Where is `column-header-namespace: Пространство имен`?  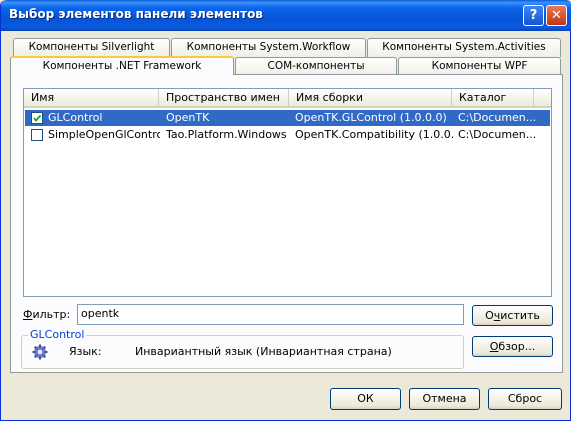 column-header-namespace: Пространство имен is located at coordinates (224, 98).